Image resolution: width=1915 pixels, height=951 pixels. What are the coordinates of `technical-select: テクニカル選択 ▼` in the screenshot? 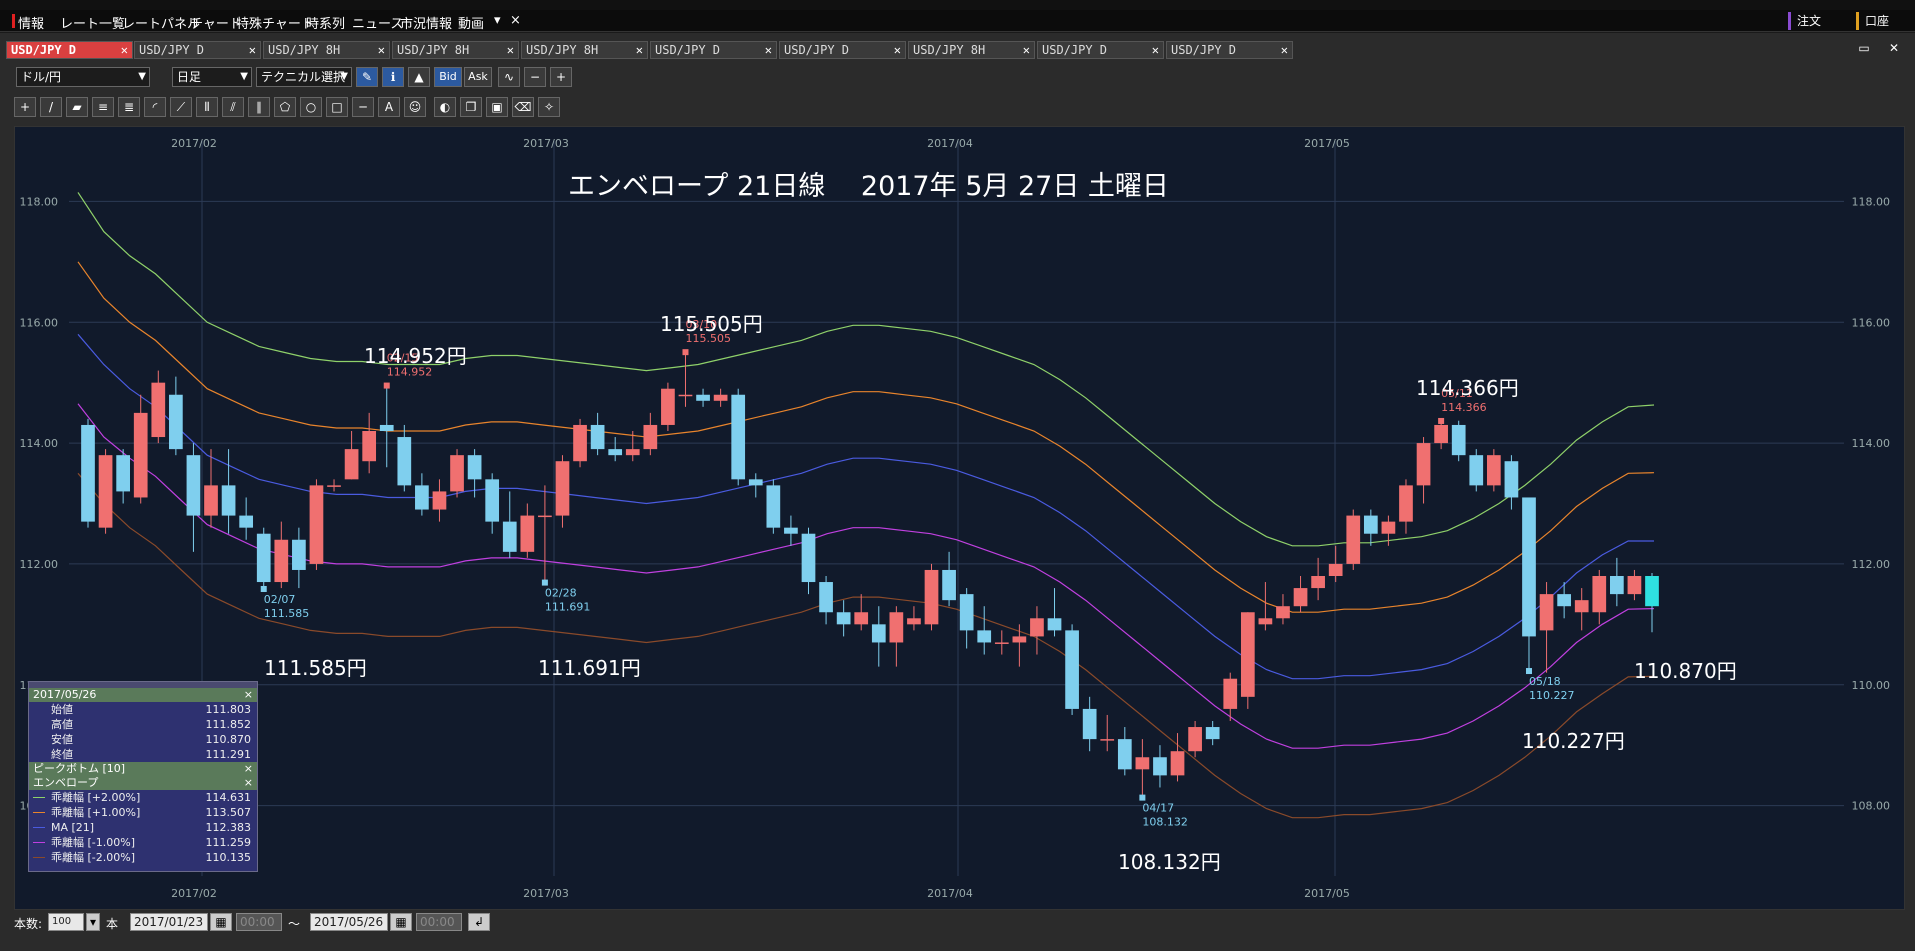 It's located at (304, 77).